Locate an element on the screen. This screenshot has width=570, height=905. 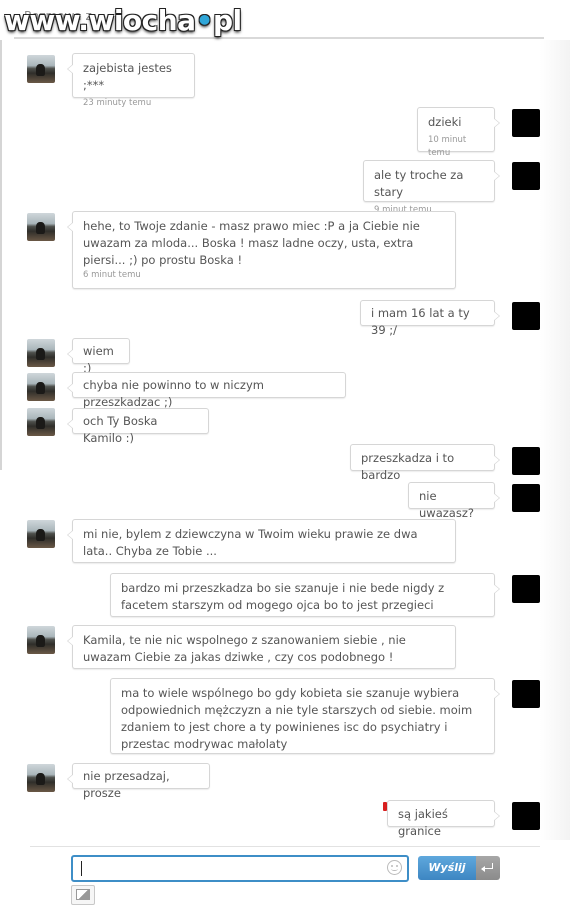
message-bubble: przeszkadza i to bardzo is located at coordinates (425, 463).